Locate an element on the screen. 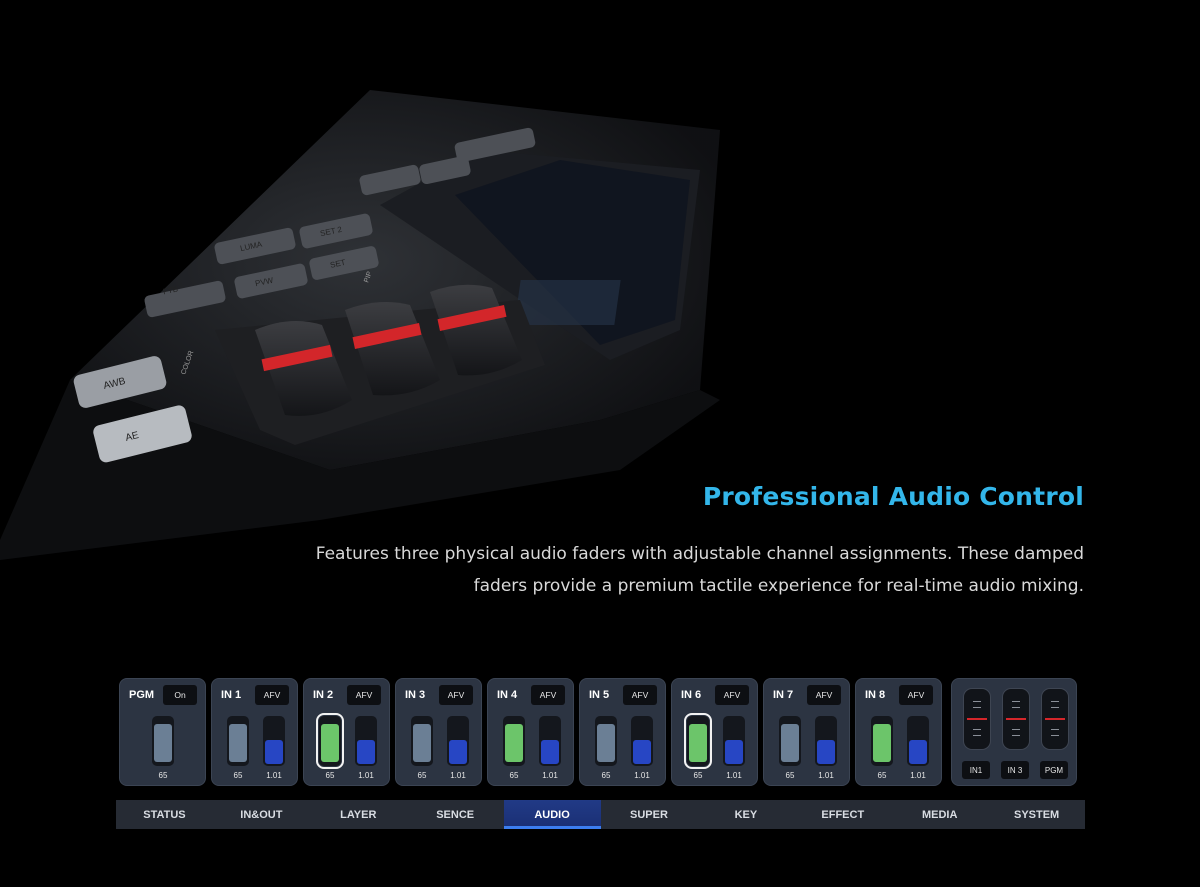  channel-name: IN 8 is located at coordinates (875, 695).